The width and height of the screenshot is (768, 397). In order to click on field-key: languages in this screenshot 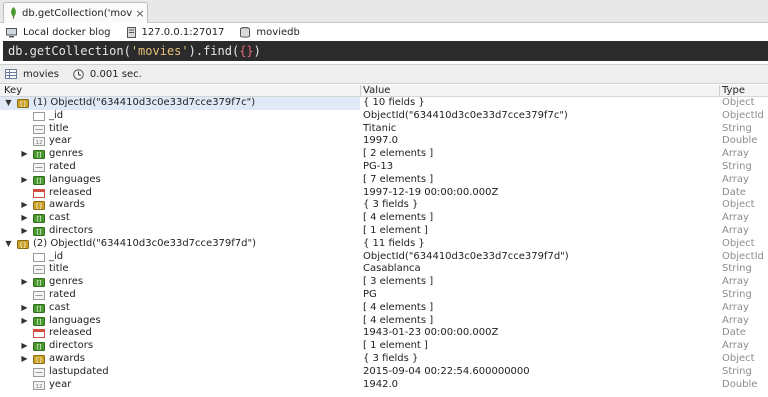, I will do `click(75, 320)`.